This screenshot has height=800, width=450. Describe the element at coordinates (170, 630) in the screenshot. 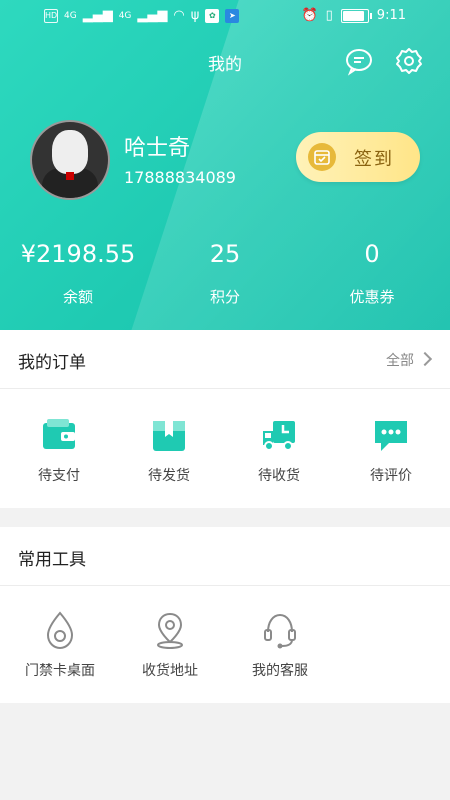

I see `location-pin-icon` at that location.